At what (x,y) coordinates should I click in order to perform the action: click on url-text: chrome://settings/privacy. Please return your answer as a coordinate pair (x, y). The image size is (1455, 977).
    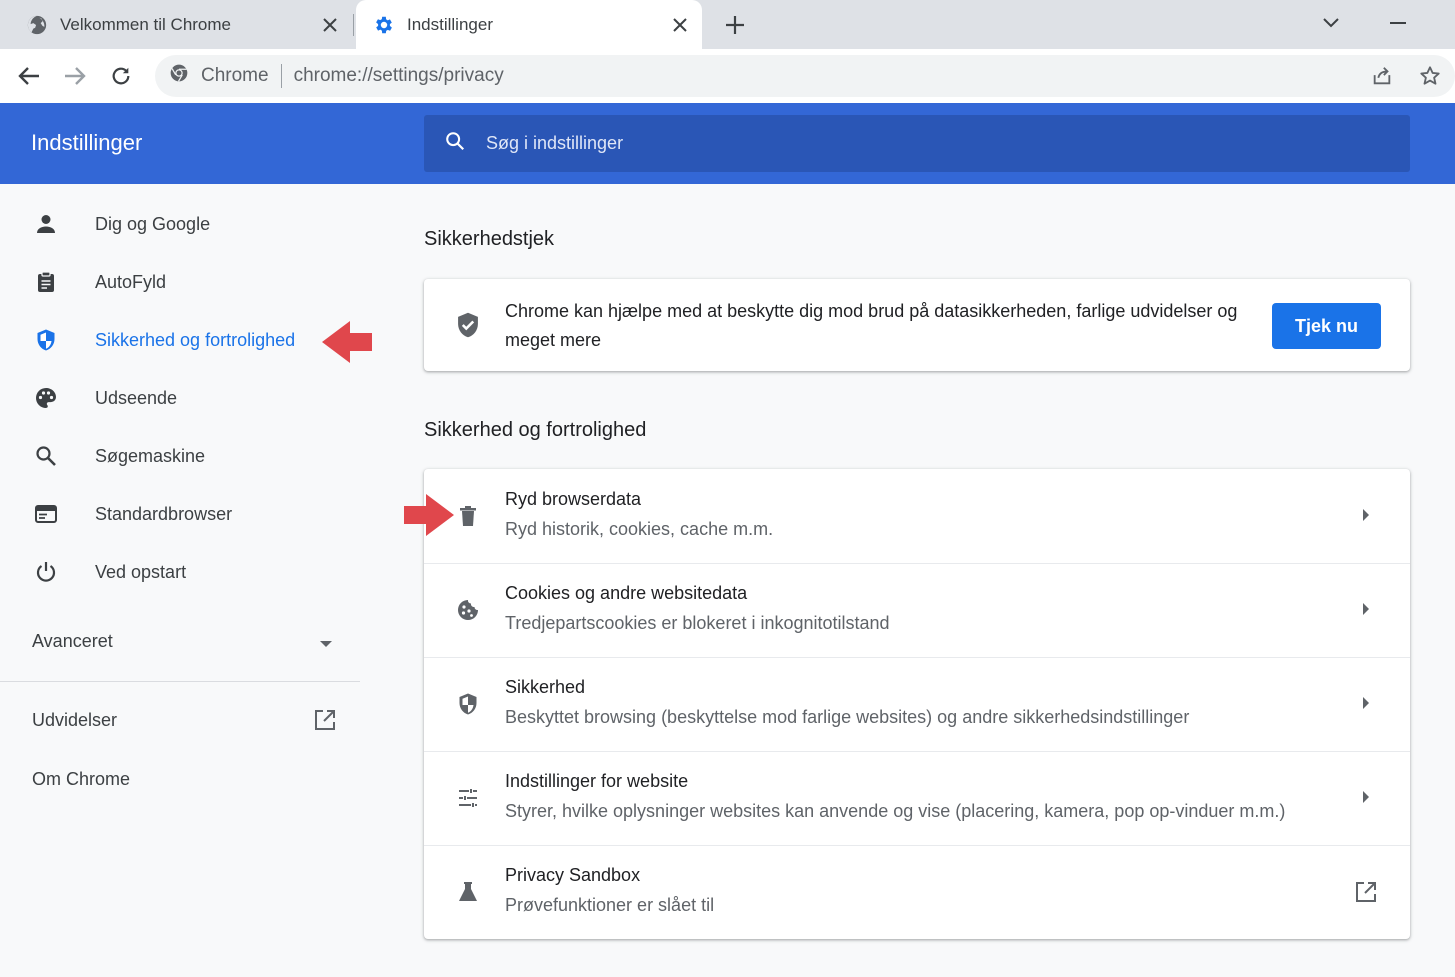
    Looking at the image, I should click on (399, 76).